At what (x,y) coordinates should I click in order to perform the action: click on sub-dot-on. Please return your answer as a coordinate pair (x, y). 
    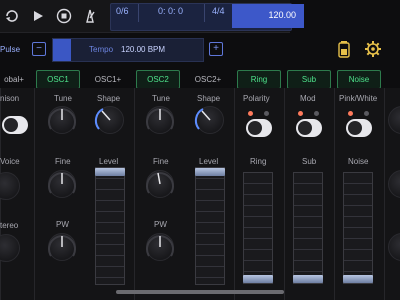
    Looking at the image, I should click on (300, 113).